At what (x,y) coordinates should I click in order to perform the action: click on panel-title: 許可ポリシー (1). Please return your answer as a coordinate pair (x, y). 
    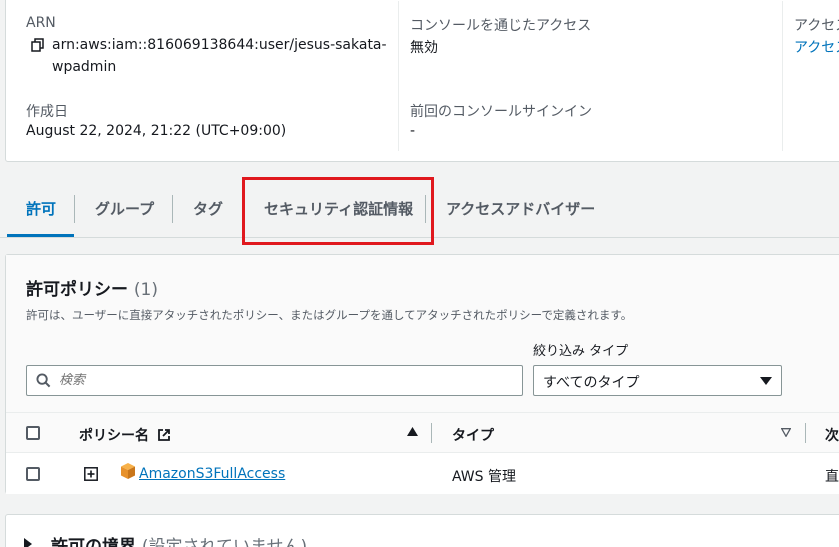
    Looking at the image, I should click on (92, 287).